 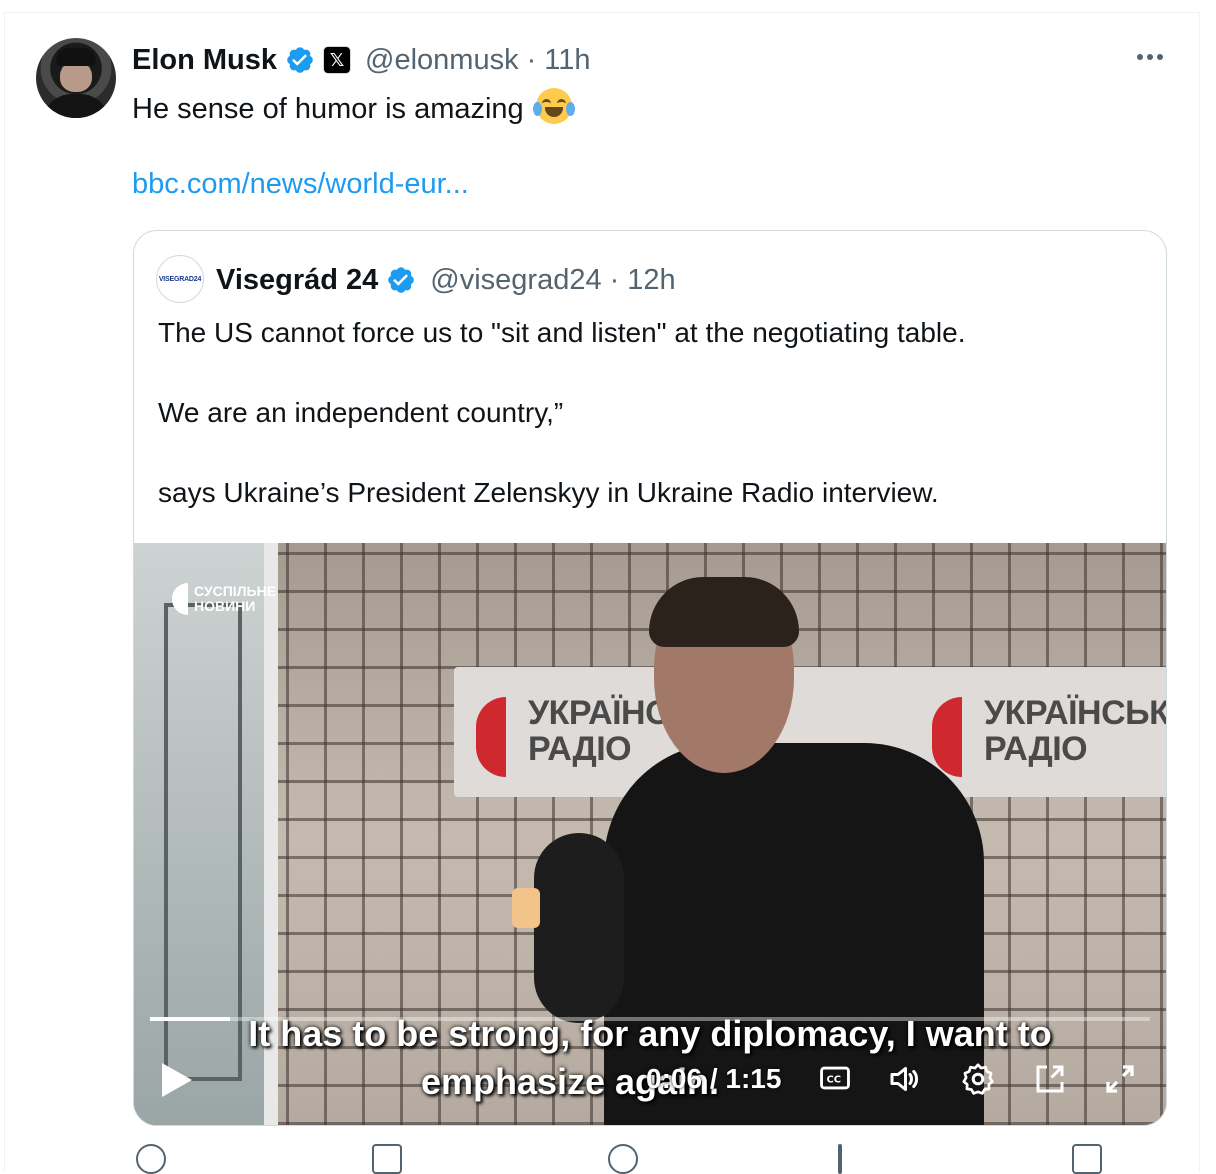 What do you see at coordinates (225, 606) in the screenshot?
I see `watermark-text: НОВИНИ` at bounding box center [225, 606].